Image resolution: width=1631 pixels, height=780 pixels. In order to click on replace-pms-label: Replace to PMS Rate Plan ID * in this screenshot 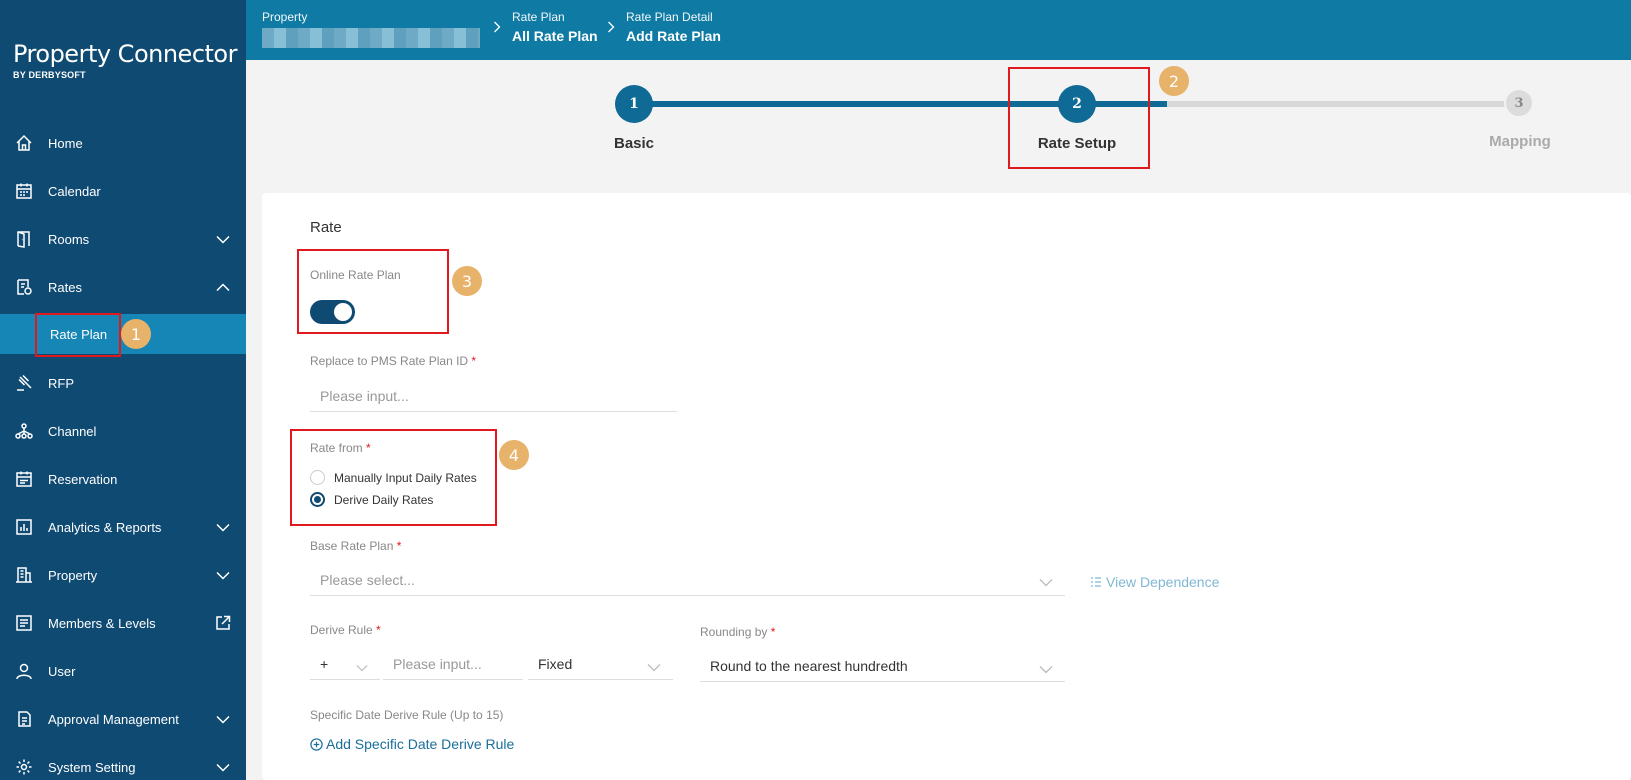, I will do `click(393, 361)`.